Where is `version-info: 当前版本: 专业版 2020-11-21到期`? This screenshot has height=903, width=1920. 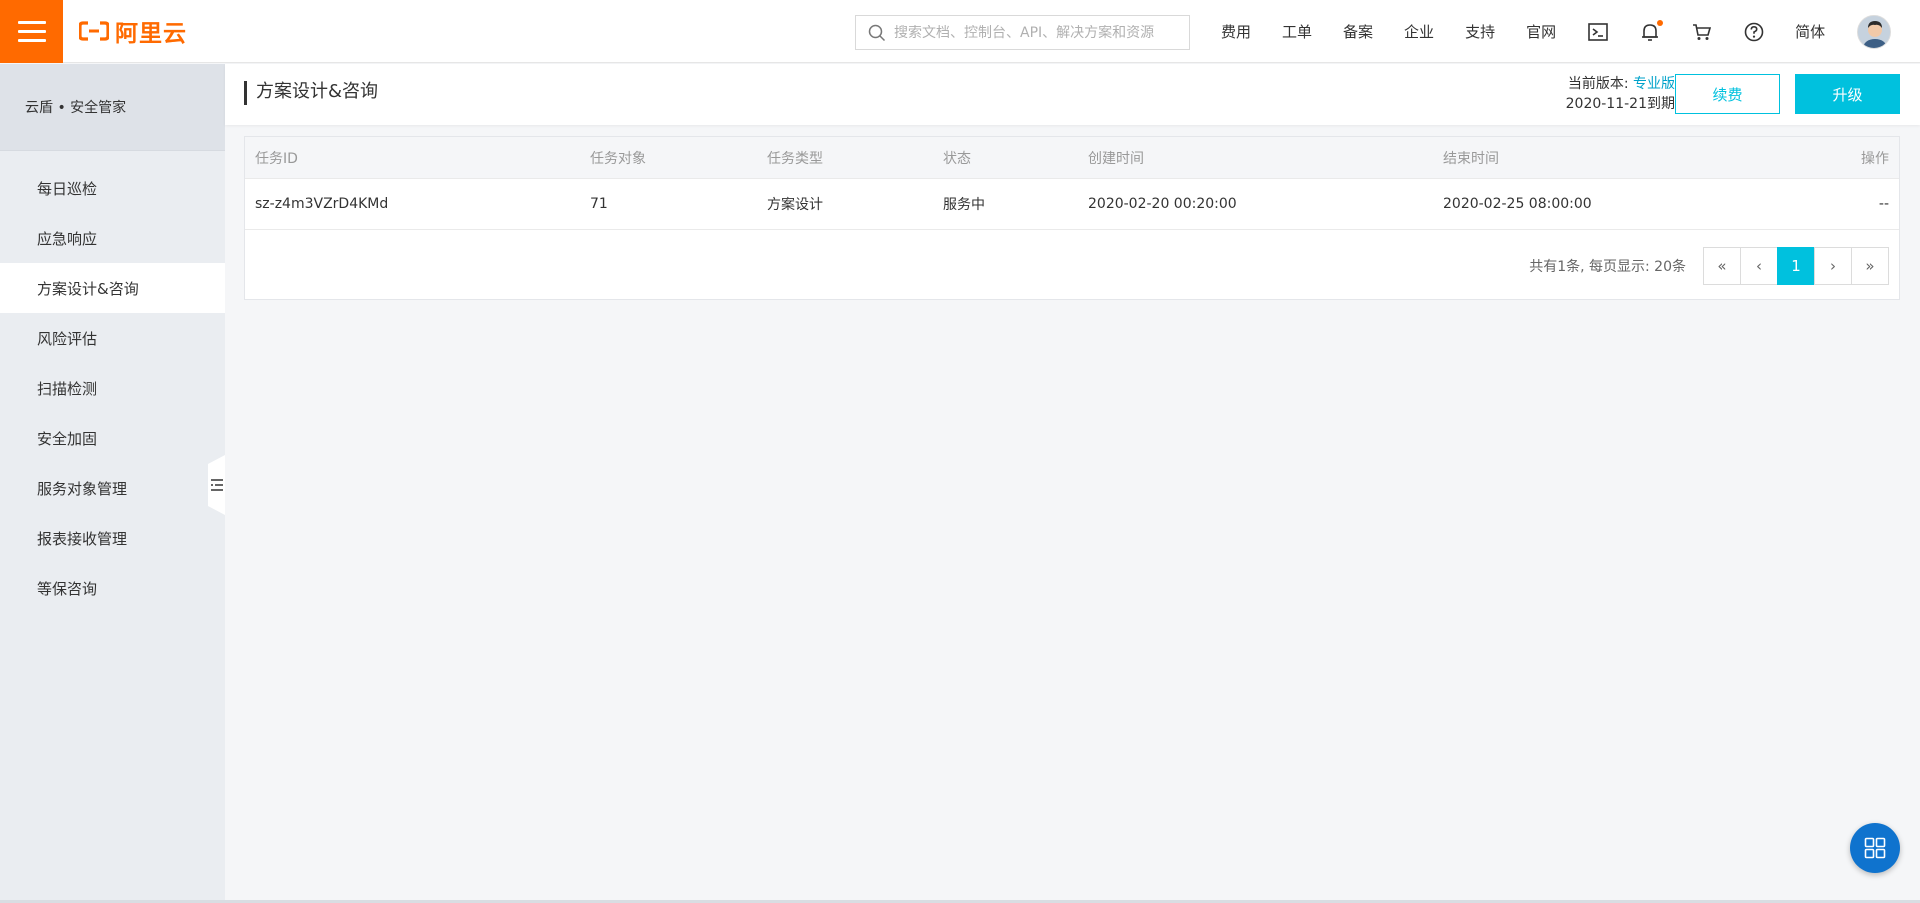 version-info: 当前版本: 专业版 2020-11-21到期 is located at coordinates (1620, 94).